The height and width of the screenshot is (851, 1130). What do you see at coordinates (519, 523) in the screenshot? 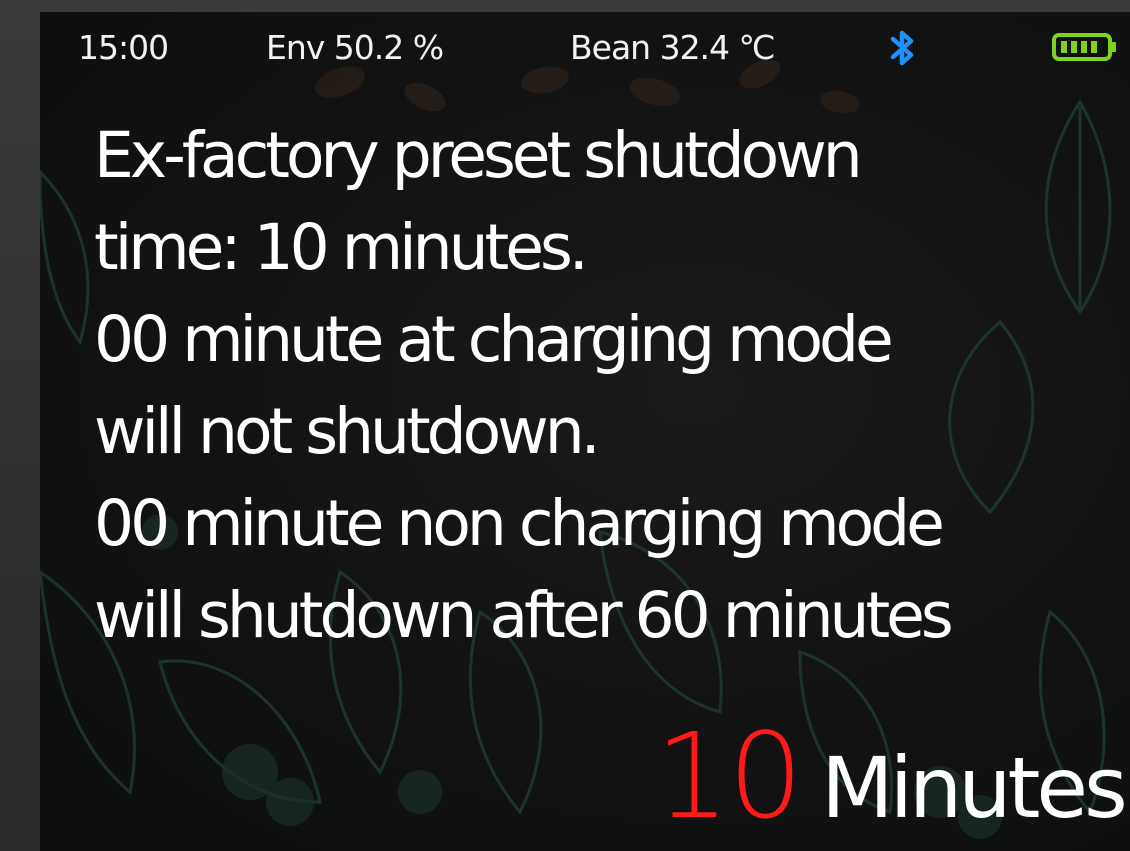
I see `message-line: 00 minute non charging mode` at bounding box center [519, 523].